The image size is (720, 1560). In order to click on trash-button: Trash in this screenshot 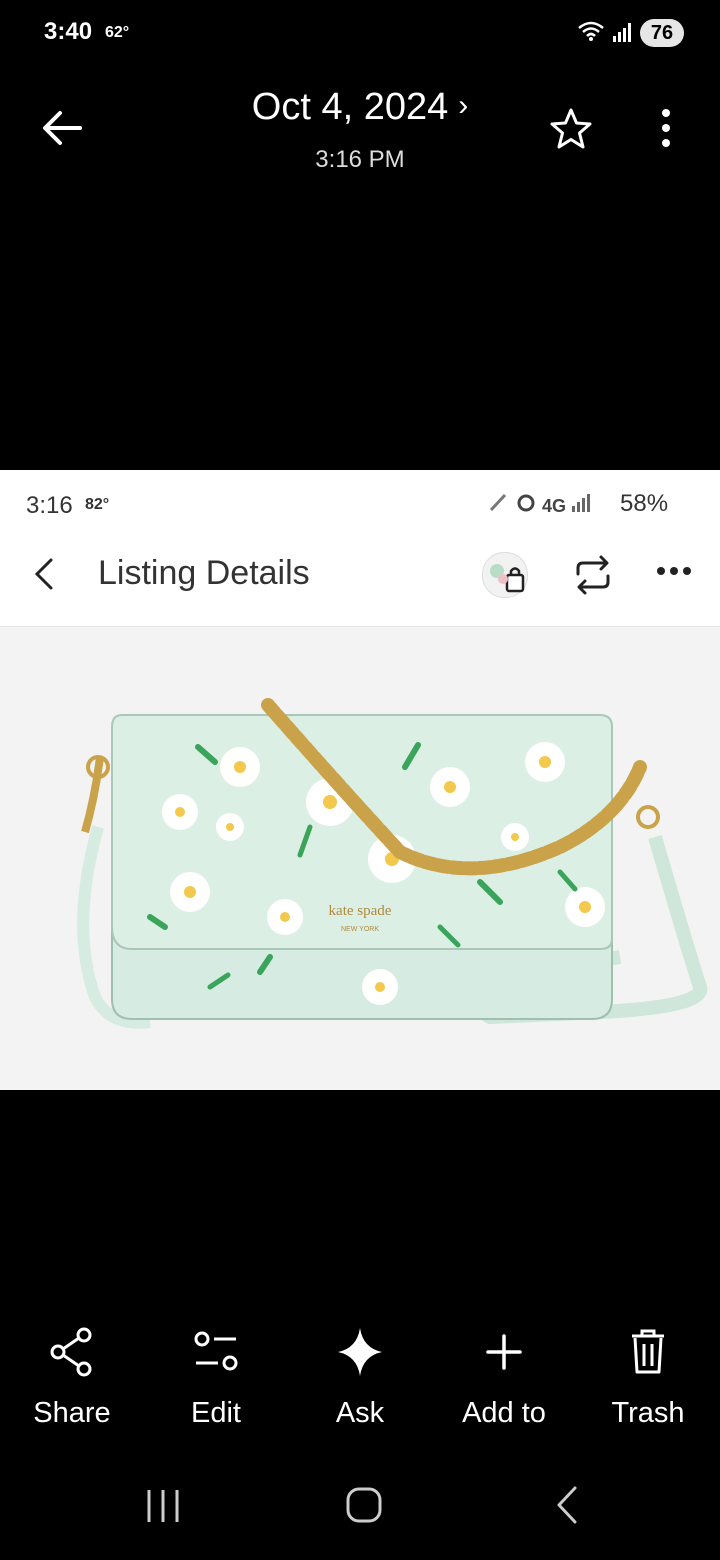, I will do `click(648, 1378)`.